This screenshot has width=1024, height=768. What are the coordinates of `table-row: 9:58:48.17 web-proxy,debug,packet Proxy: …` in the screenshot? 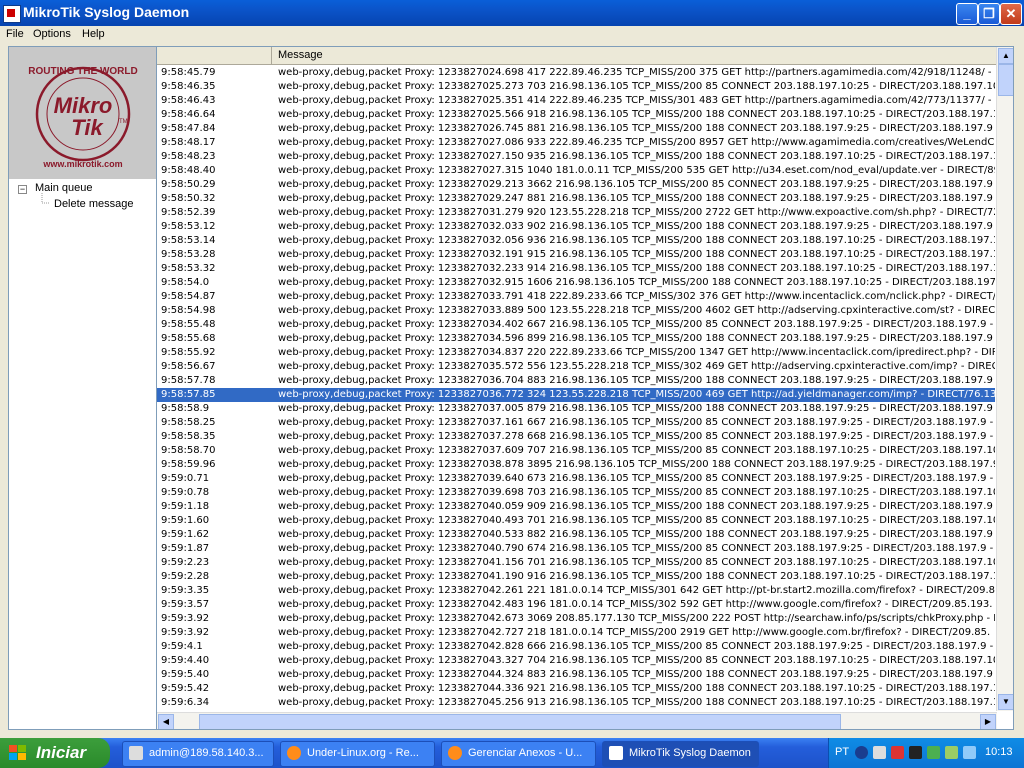 It's located at (576, 143).